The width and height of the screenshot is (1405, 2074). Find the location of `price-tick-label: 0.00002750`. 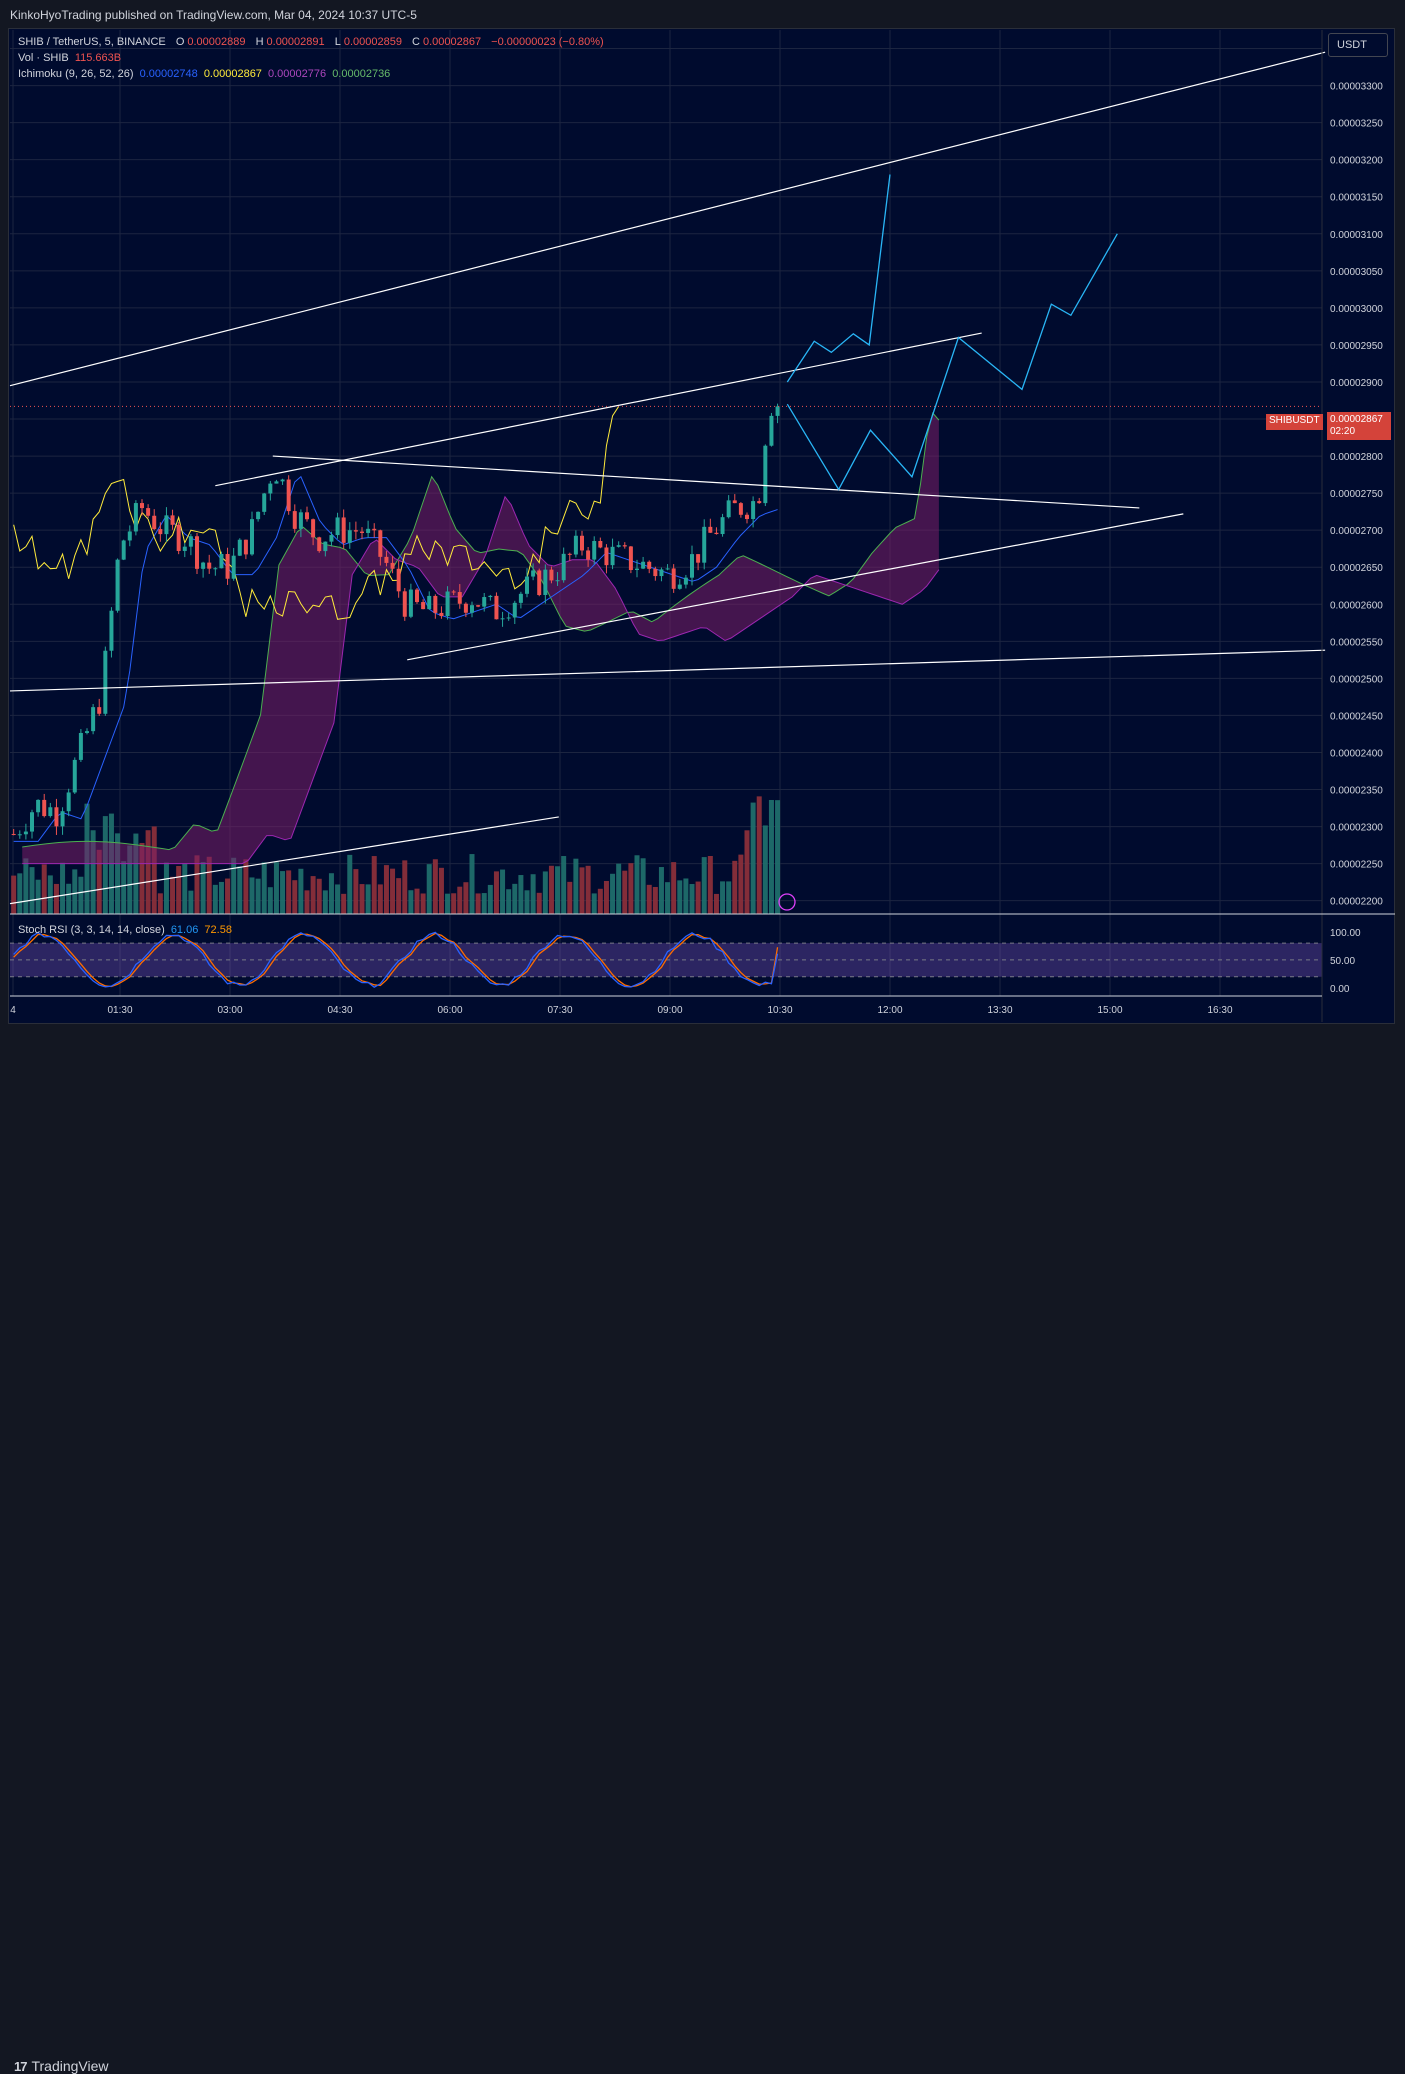

price-tick-label: 0.00002750 is located at coordinates (1356, 494).